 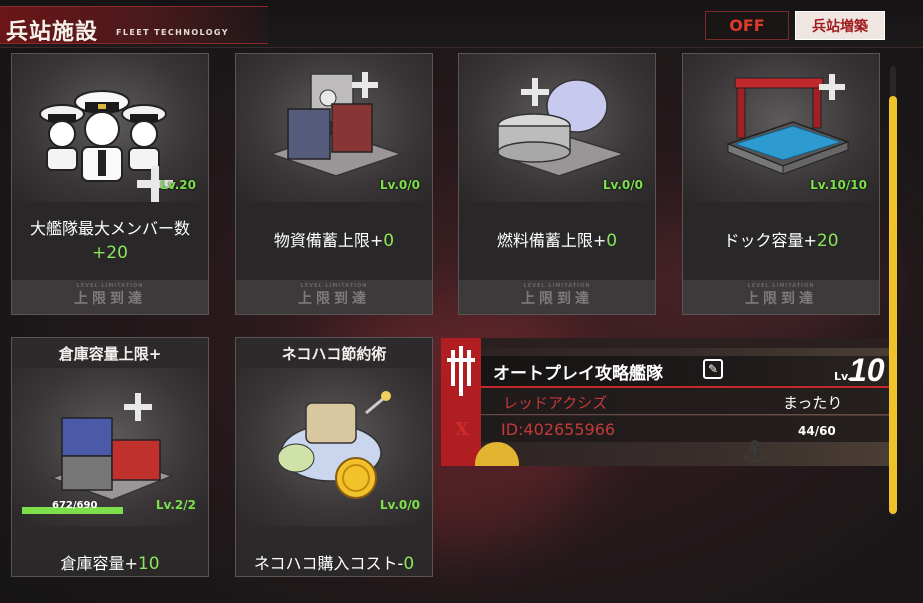 What do you see at coordinates (558, 429) in the screenshot?
I see `fleet-id: ID:402655966` at bounding box center [558, 429].